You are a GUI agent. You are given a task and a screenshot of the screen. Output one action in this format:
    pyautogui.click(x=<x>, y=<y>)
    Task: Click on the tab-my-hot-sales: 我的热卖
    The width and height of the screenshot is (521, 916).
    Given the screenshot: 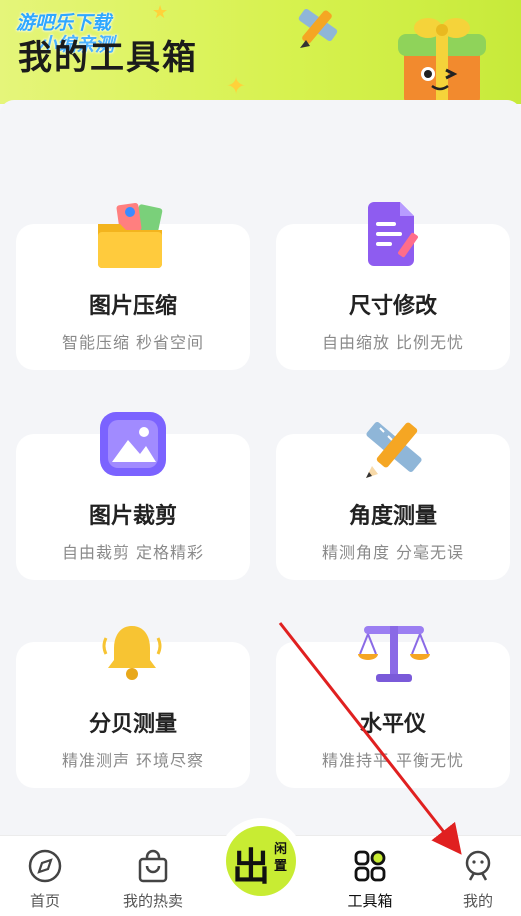 What is the action you would take?
    pyautogui.click(x=153, y=876)
    